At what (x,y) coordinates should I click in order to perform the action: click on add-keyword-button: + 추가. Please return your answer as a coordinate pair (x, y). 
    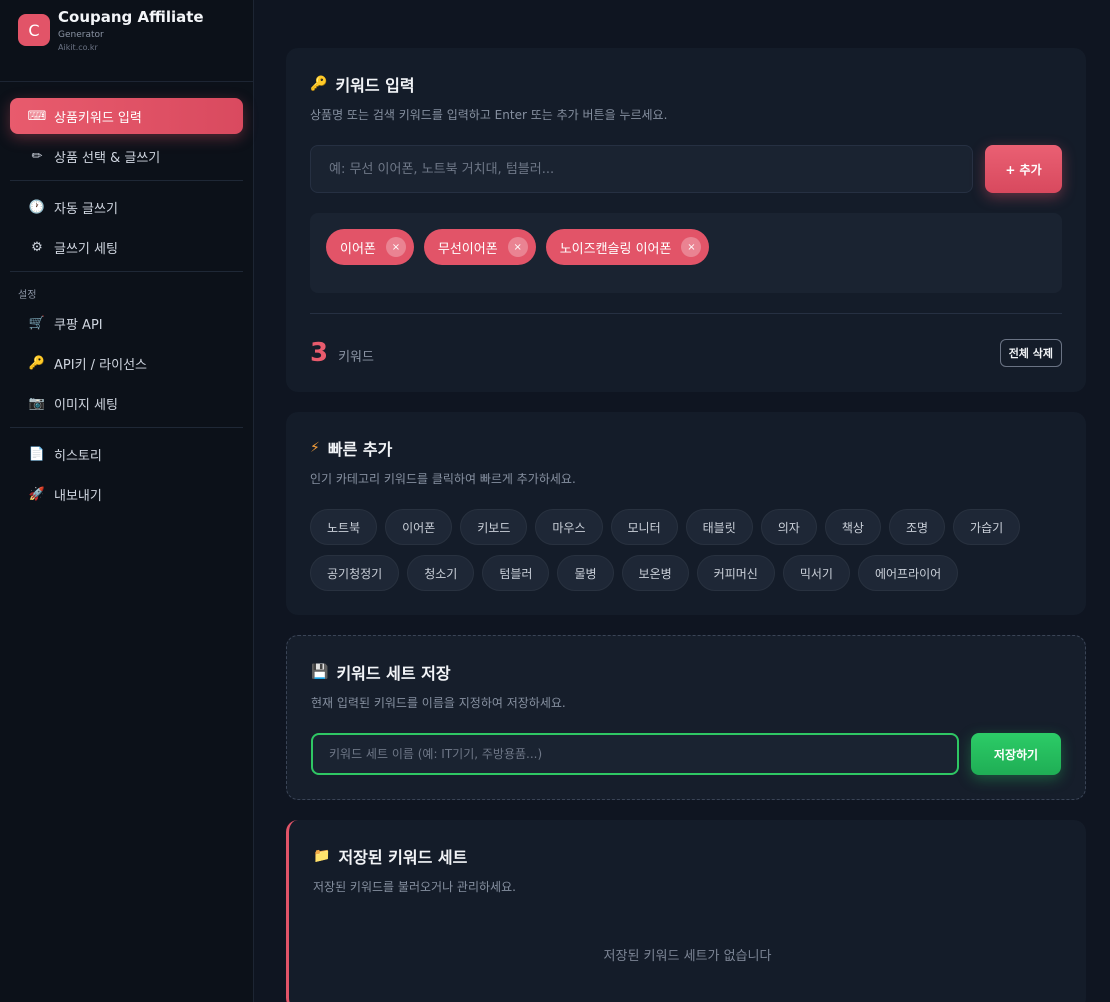
    Looking at the image, I should click on (1023, 169).